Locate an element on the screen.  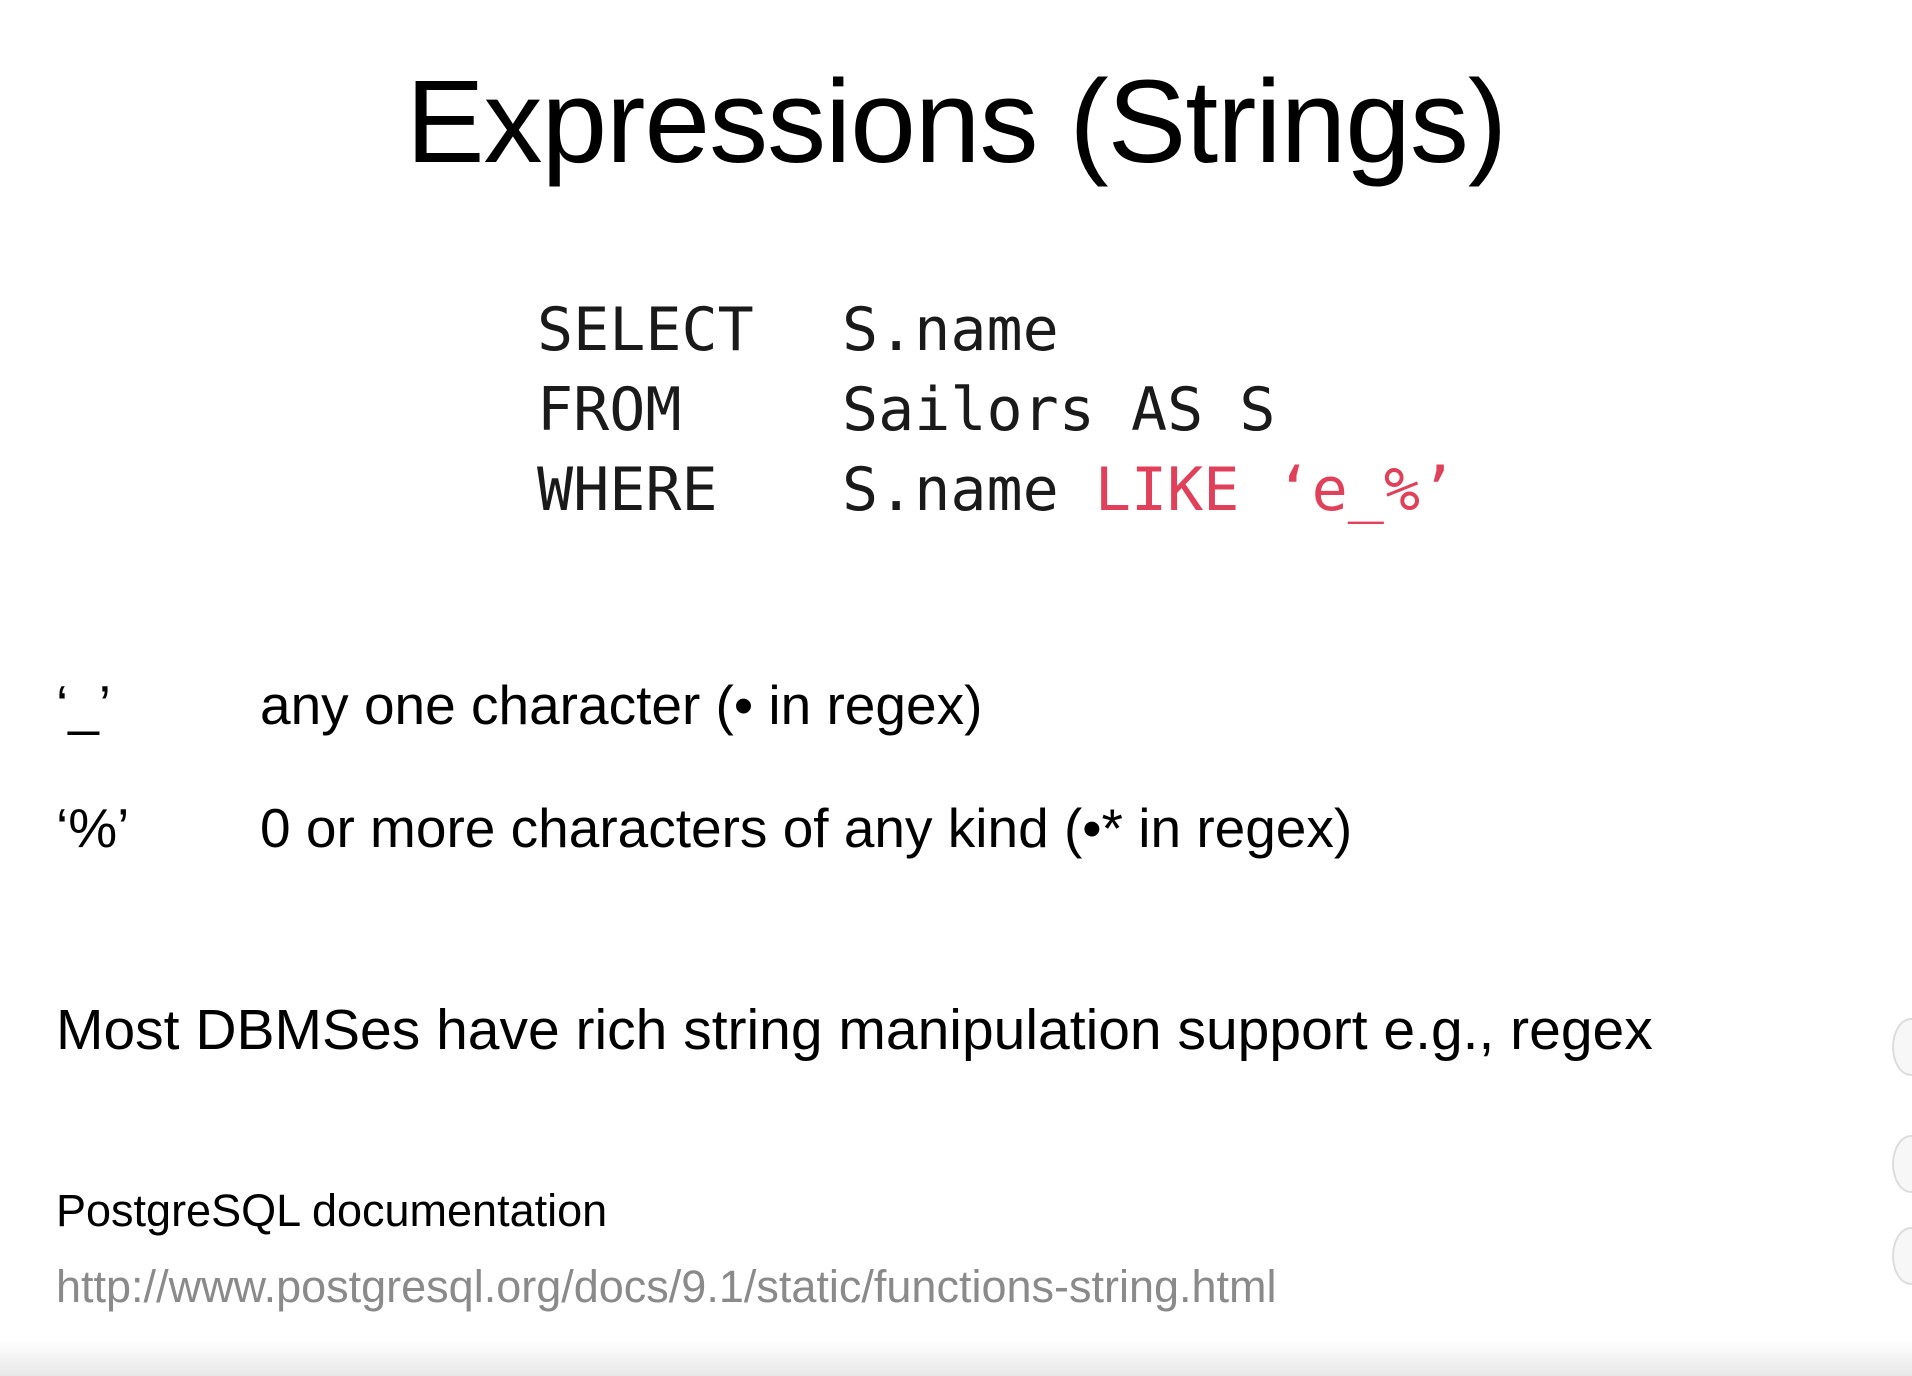
sql-line-where: WHERE S.name LIKE ‘e_%’ is located at coordinates (996, 490).